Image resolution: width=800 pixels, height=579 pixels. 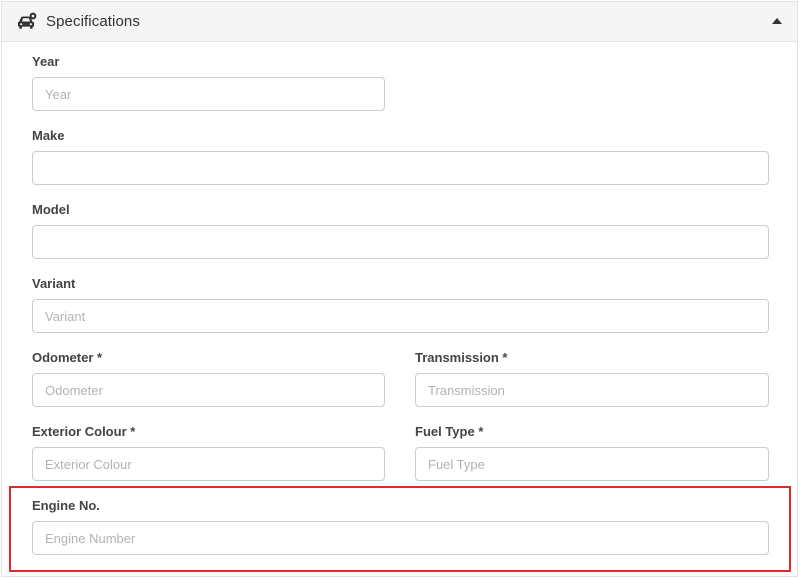 I want to click on odometer-label: Odometer *, so click(x=67, y=357).